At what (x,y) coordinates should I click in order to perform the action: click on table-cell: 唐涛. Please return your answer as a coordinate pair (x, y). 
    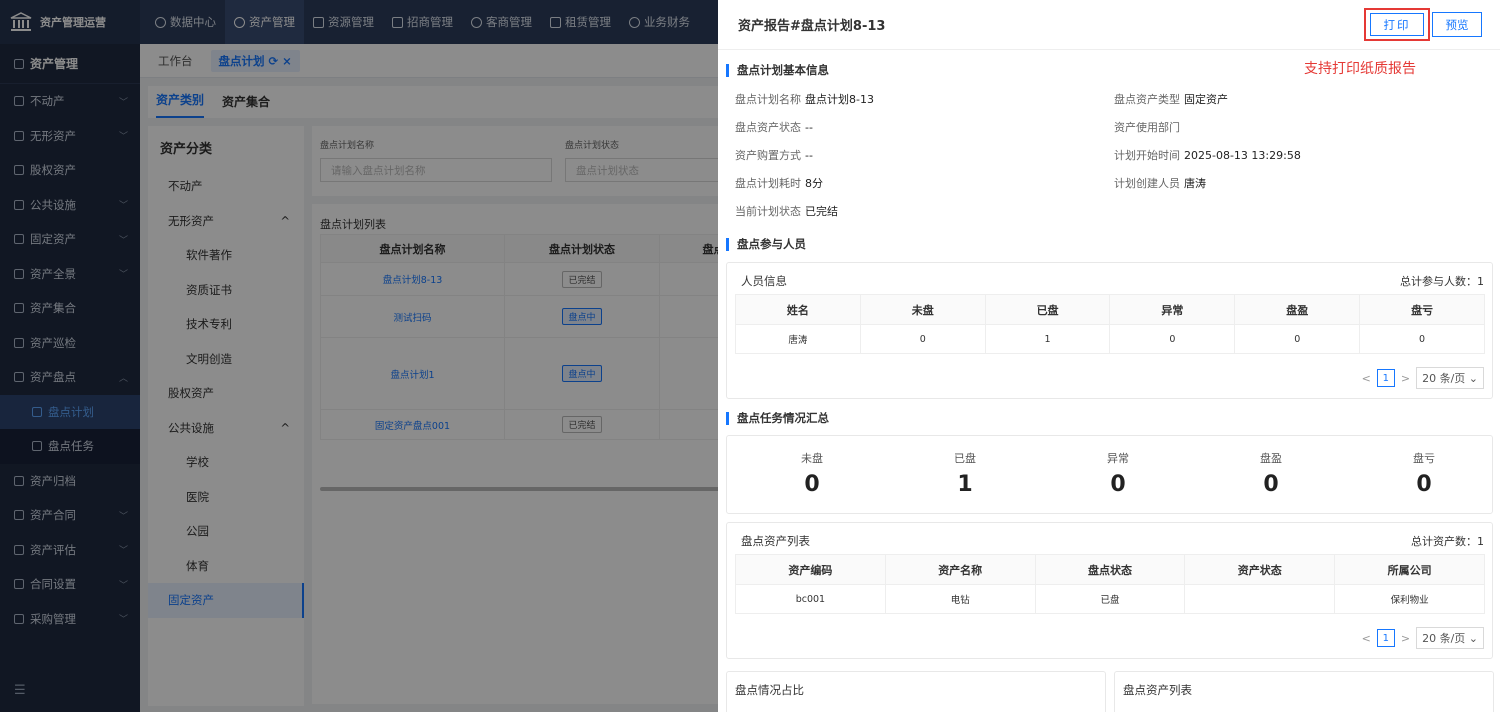
    Looking at the image, I should click on (798, 339).